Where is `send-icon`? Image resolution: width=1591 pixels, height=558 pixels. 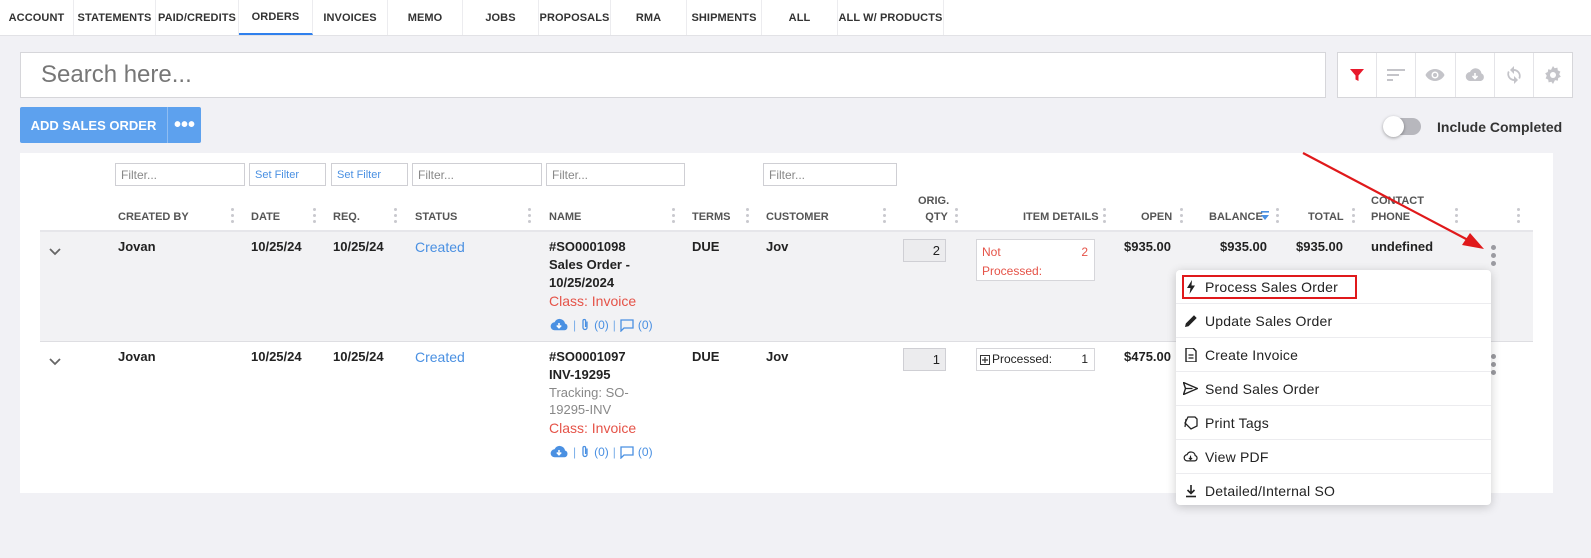
send-icon is located at coordinates (1190, 388).